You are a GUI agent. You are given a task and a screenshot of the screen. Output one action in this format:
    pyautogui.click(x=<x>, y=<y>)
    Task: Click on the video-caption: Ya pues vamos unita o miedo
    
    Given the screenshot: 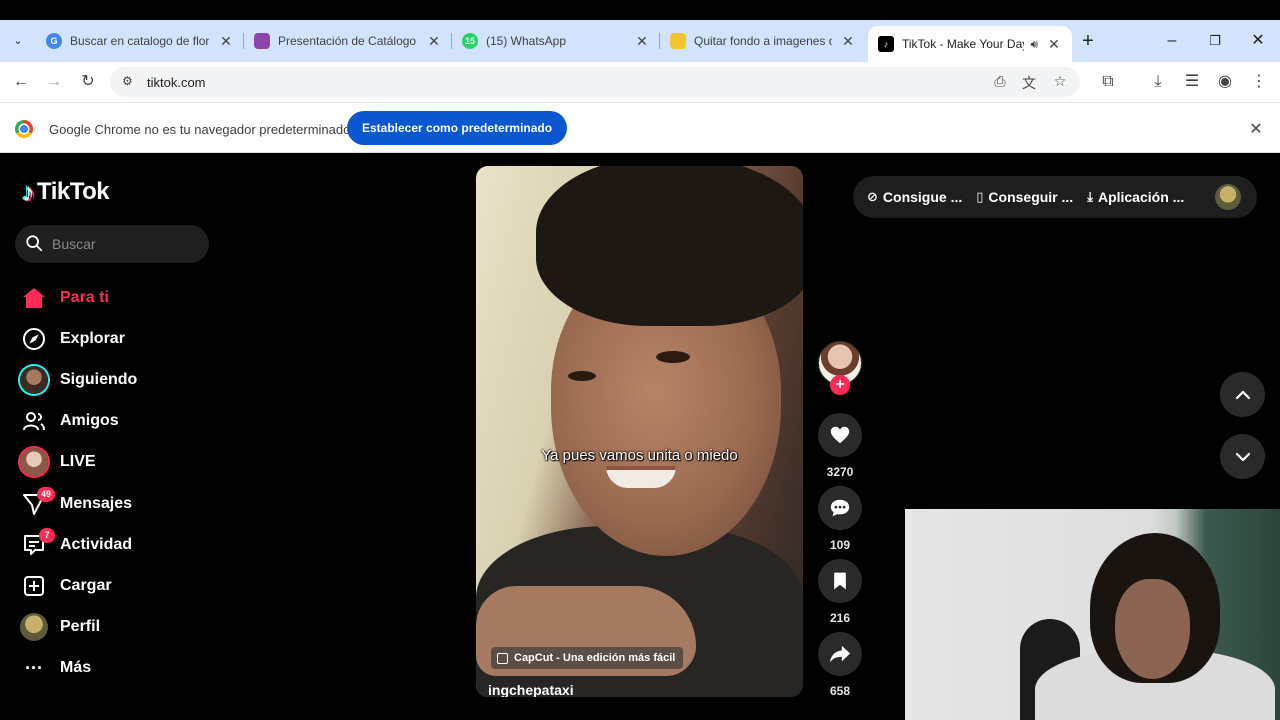 What is the action you would take?
    pyautogui.click(x=639, y=455)
    